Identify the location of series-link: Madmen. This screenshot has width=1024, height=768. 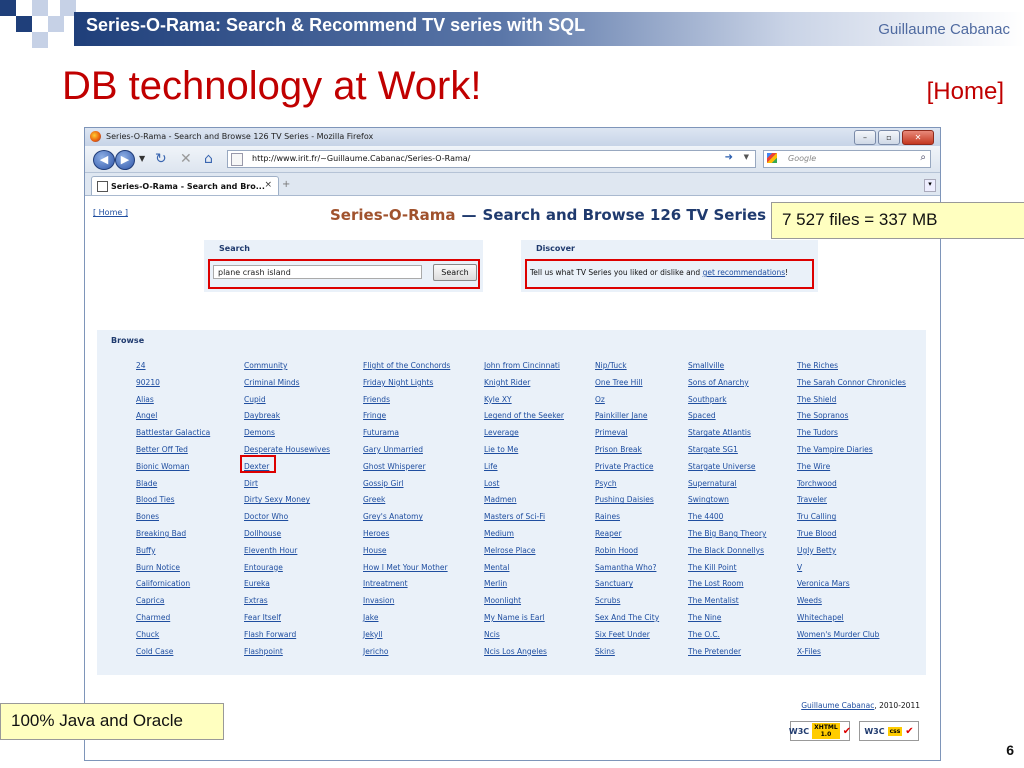
(524, 500).